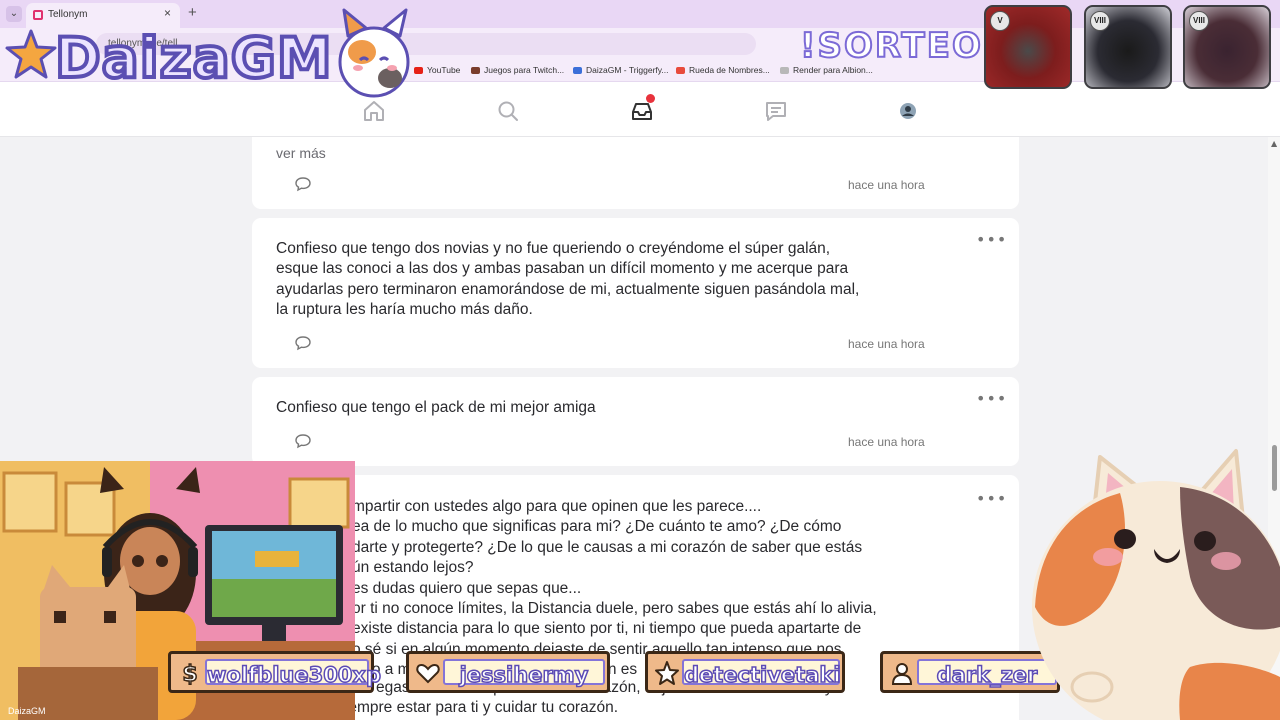  What do you see at coordinates (14, 14) in the screenshot?
I see `tab-search-button: ⌄` at bounding box center [14, 14].